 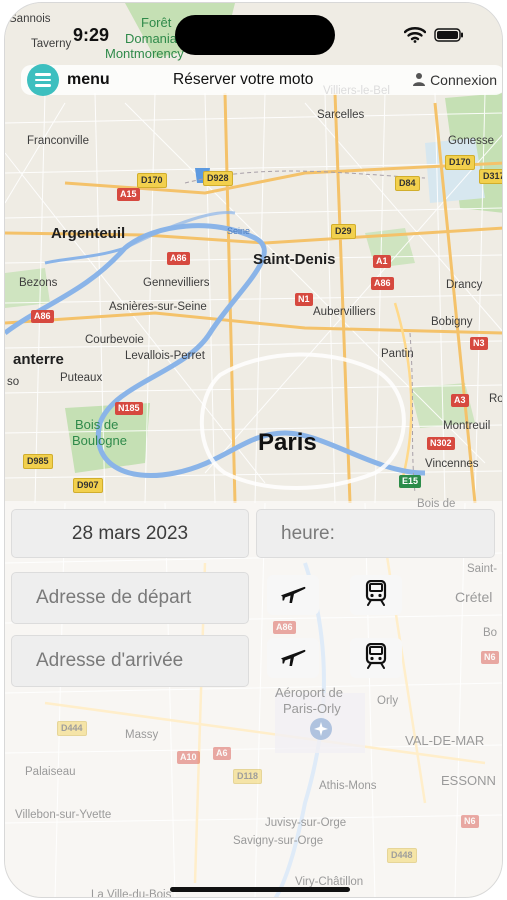 What do you see at coordinates (38, 461) in the screenshot?
I see `road-shield: D985` at bounding box center [38, 461].